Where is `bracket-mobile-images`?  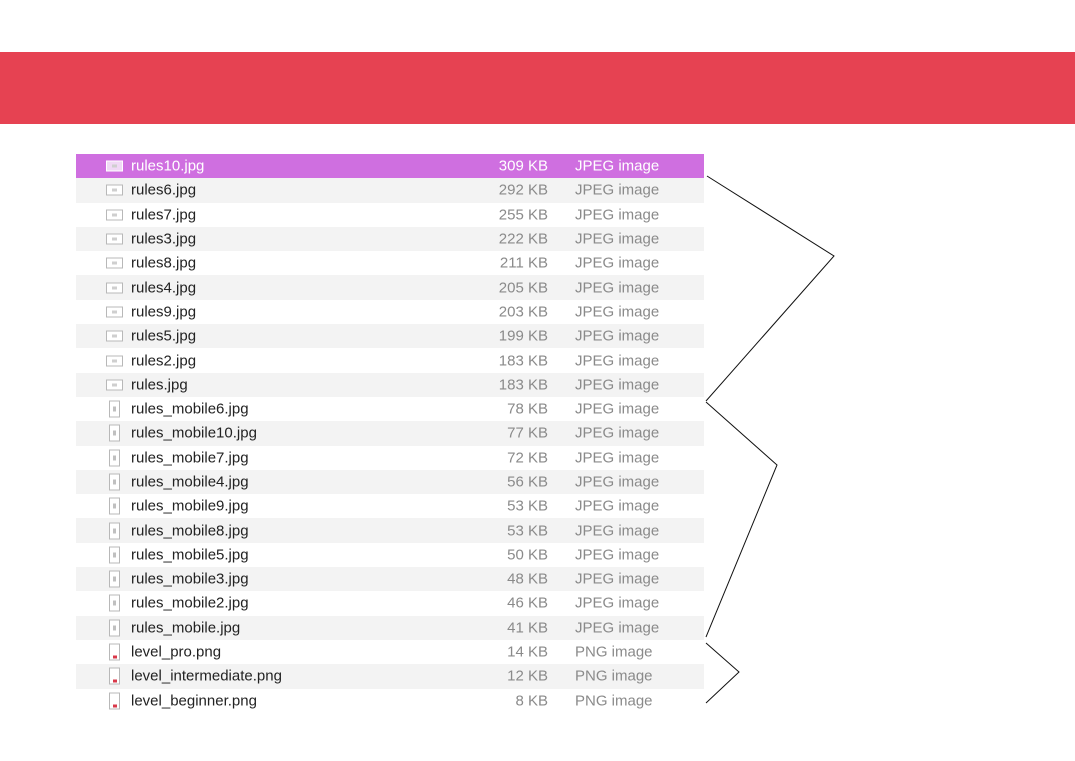 bracket-mobile-images is located at coordinates (741, 519).